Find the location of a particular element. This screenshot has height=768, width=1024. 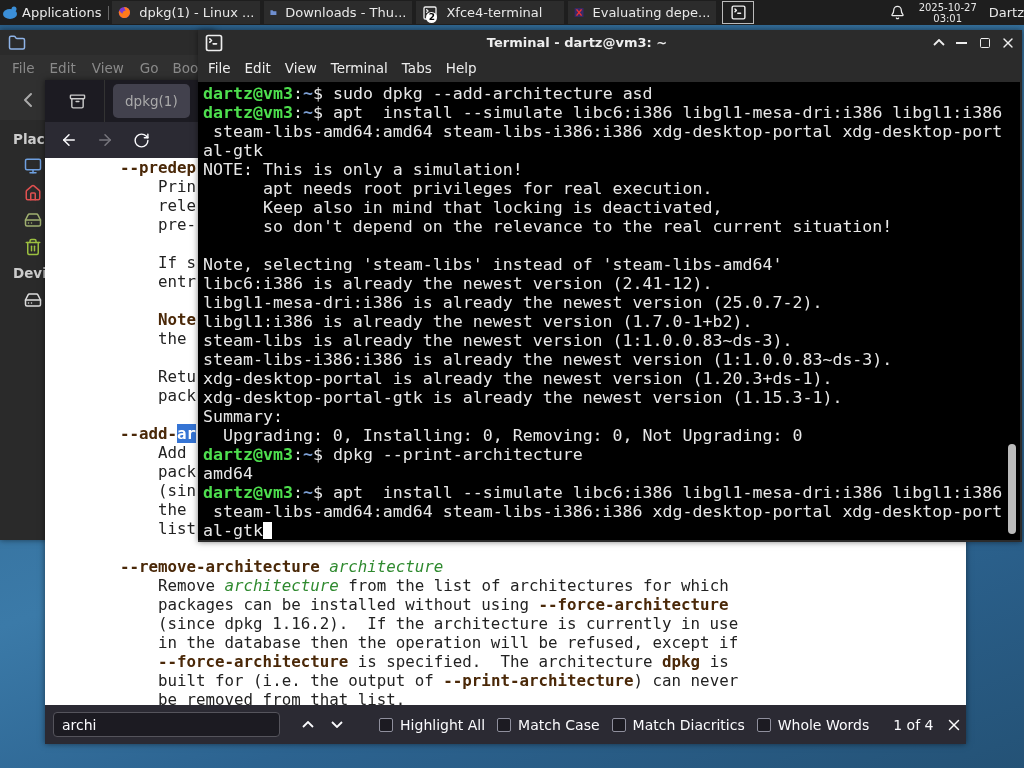

text-line: built for (i.e. the output of --print-architecture) can never is located at coordinates (448, 680).